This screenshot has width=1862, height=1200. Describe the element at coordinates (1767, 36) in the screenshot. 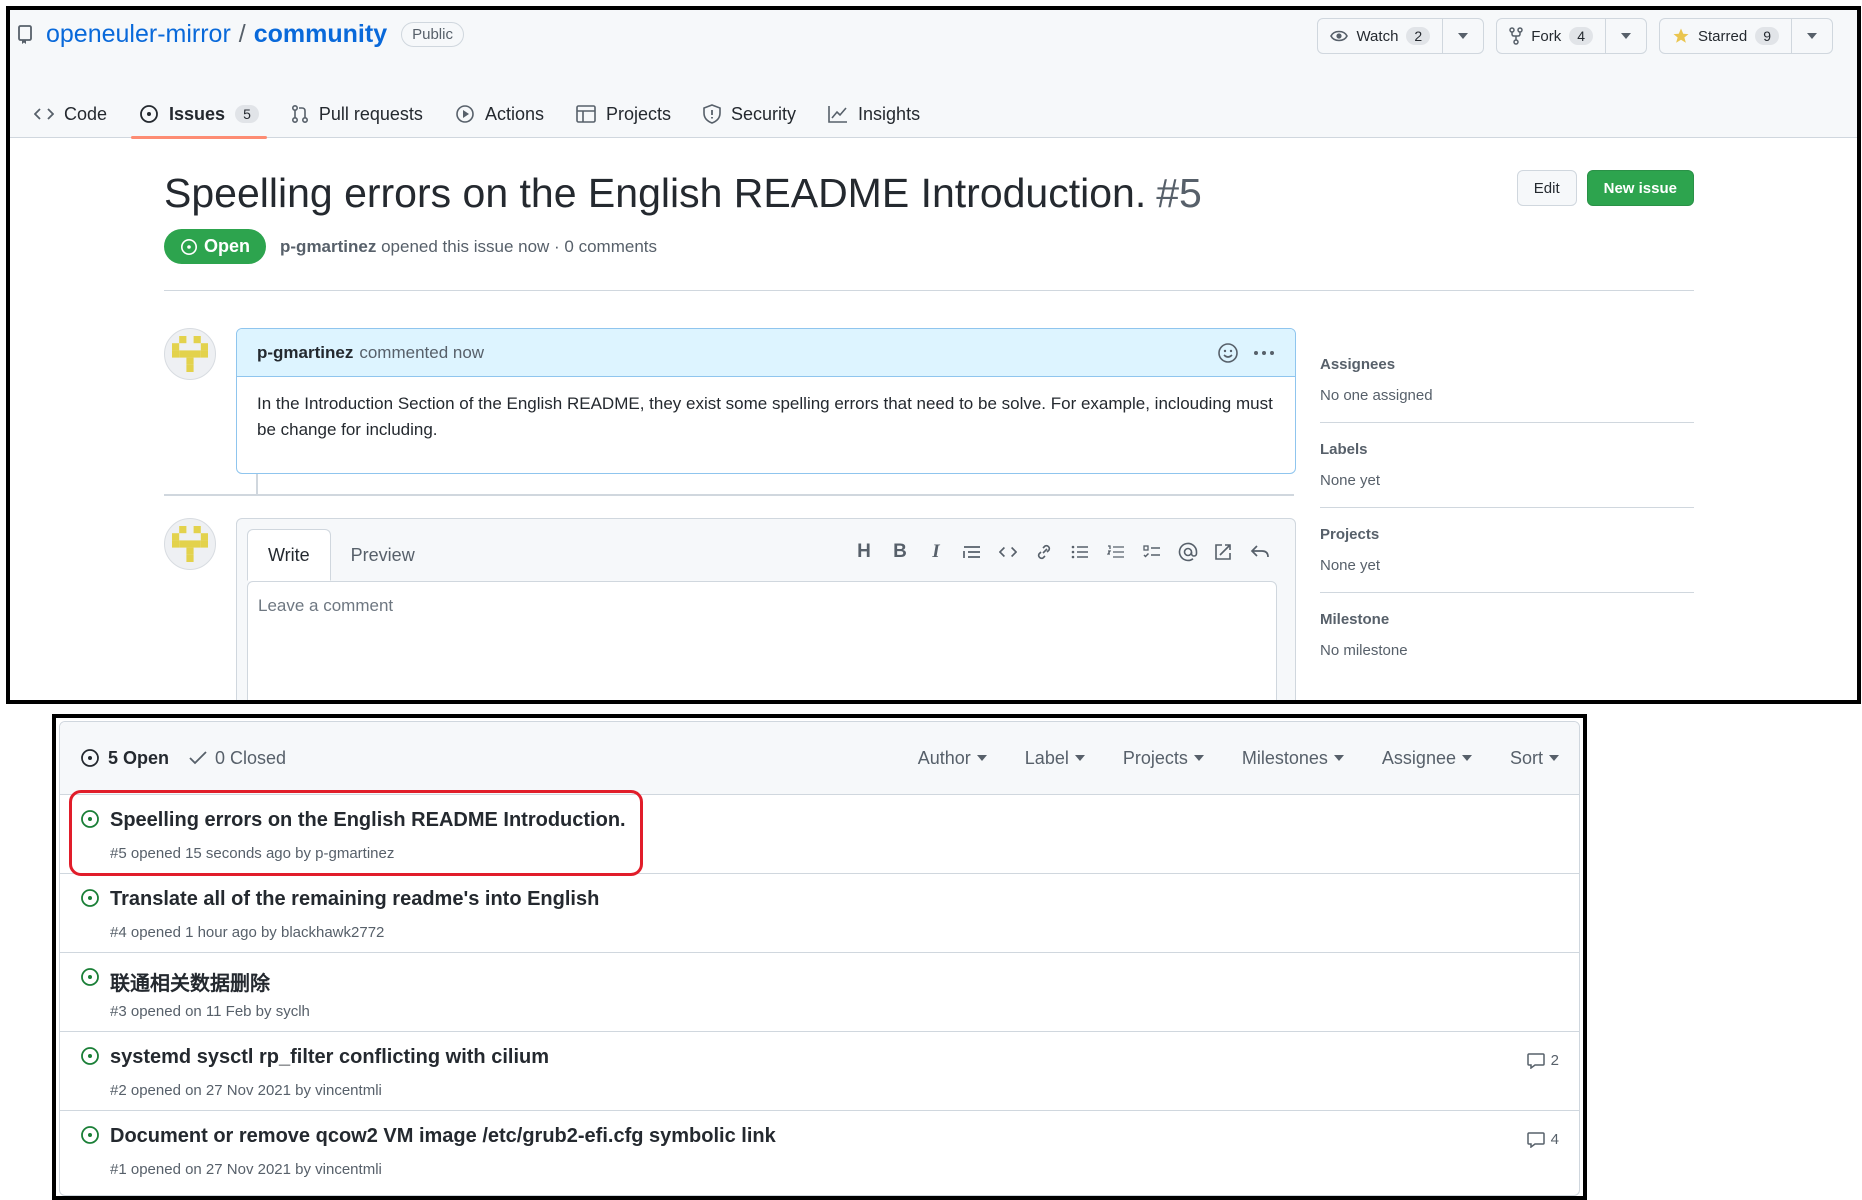

I see `star-count: 9` at that location.